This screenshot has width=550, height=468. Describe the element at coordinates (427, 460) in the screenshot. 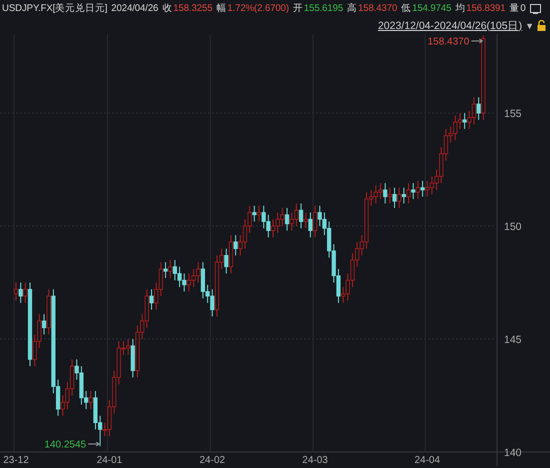

I see `date-axis-label: 24-04` at that location.